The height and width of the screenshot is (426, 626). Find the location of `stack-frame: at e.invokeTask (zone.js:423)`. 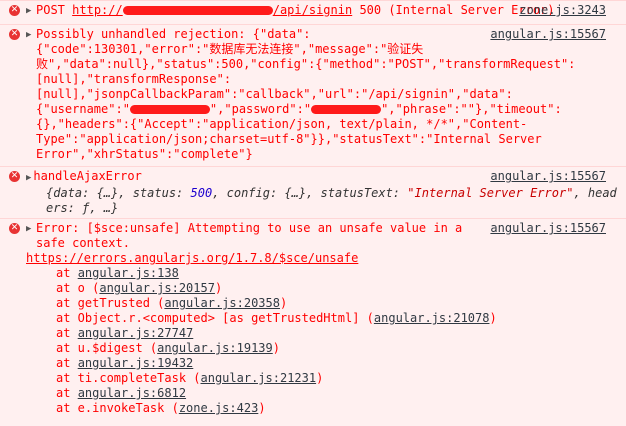

stack-frame: at e.invokeTask (zone.js:423) is located at coordinates (329, 408).